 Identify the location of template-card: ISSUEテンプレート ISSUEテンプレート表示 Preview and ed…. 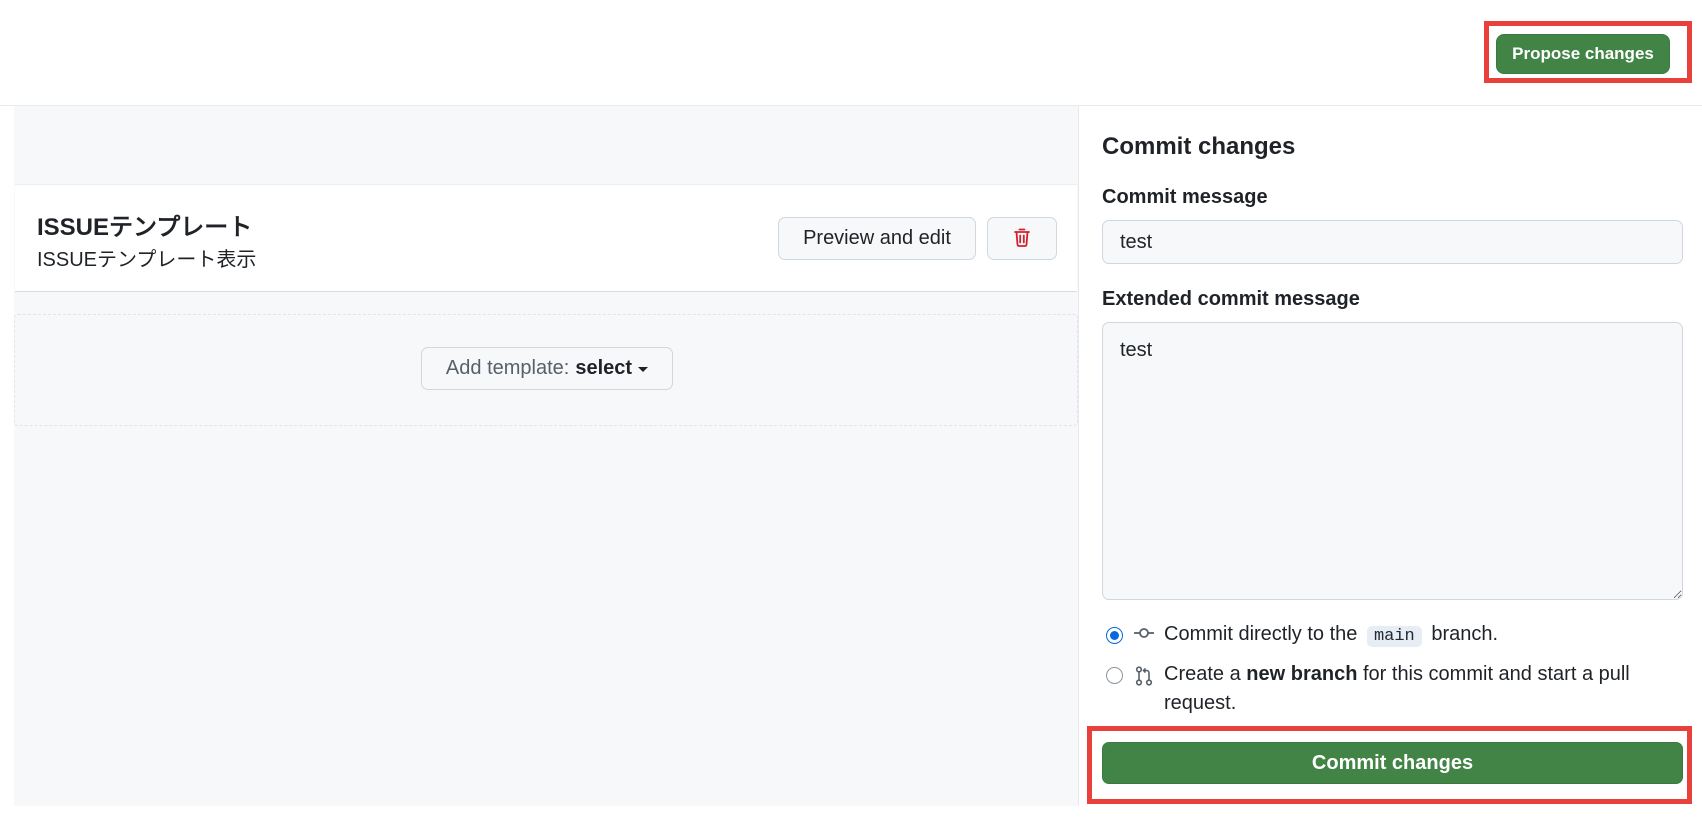
(546, 238).